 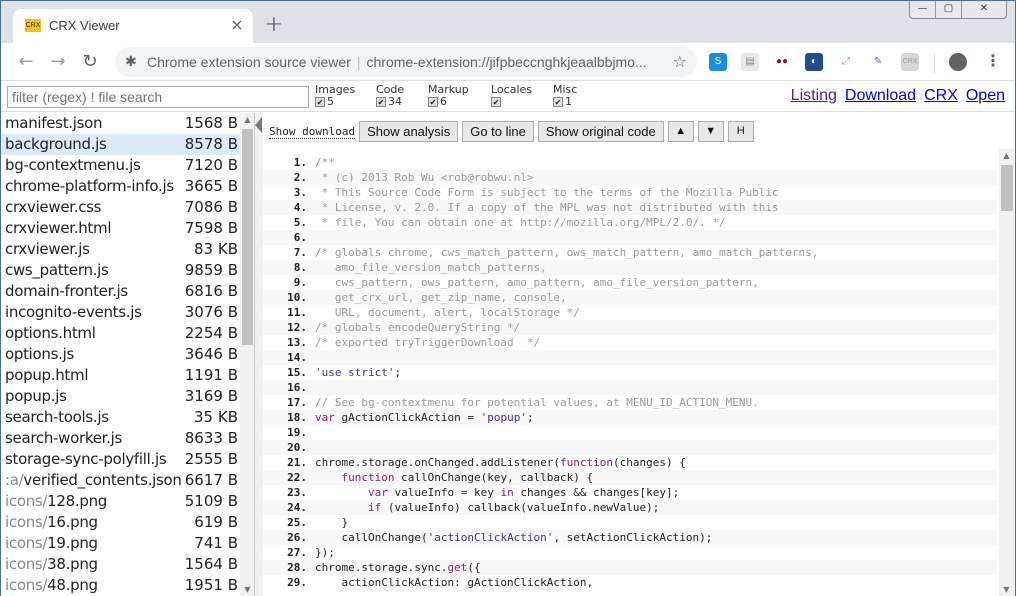 What do you see at coordinates (237, 25) in the screenshot?
I see `close-tab-icon: ×` at bounding box center [237, 25].